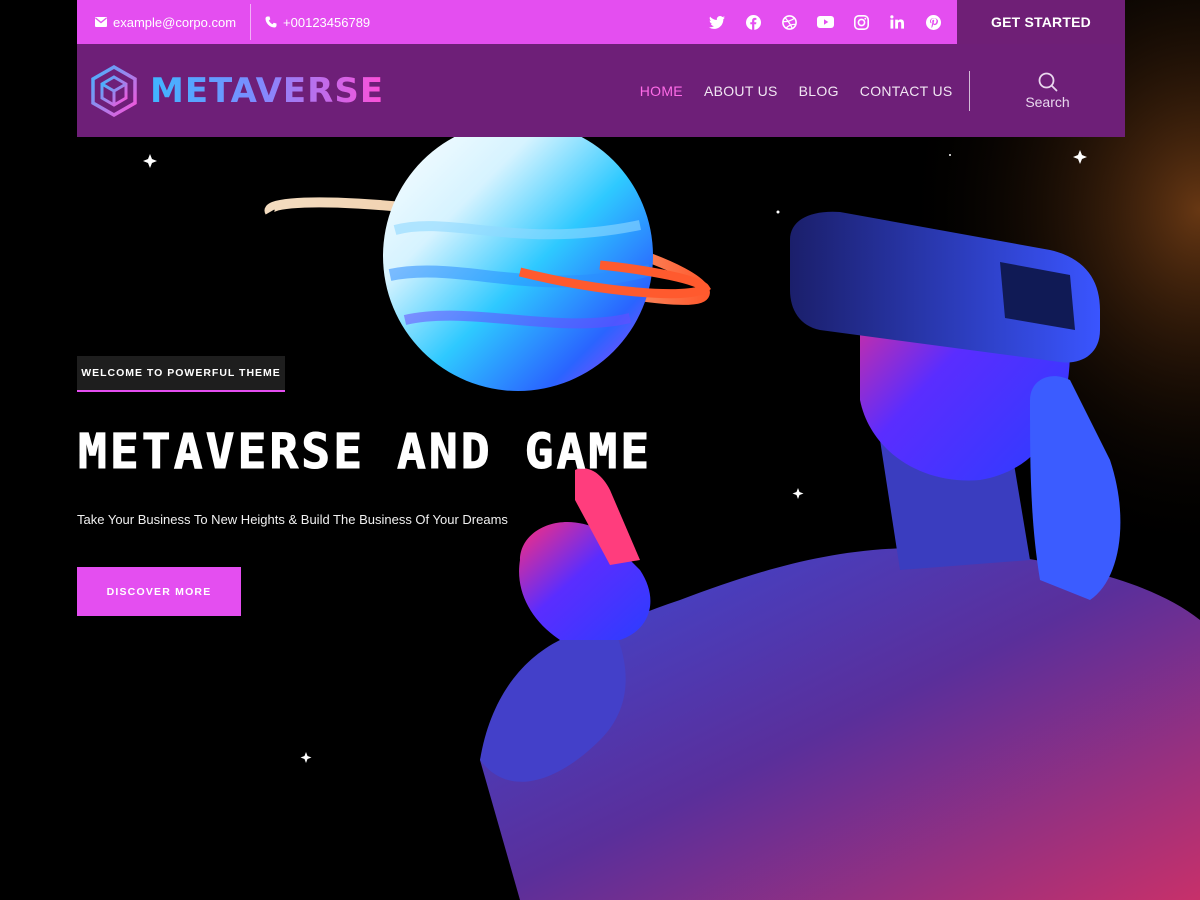  Describe the element at coordinates (1047, 81) in the screenshot. I see `search-icon` at that location.